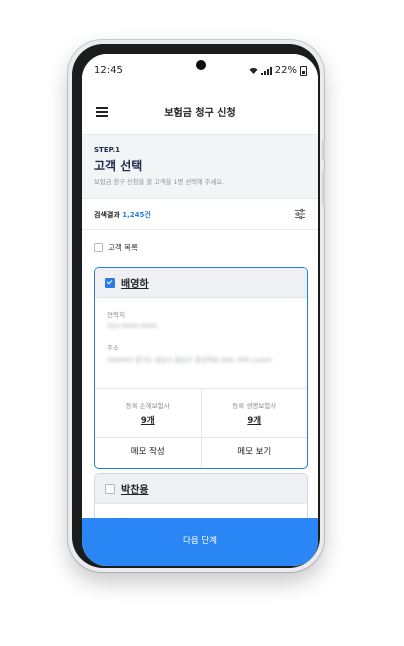  What do you see at coordinates (113, 348) in the screenshot?
I see `address-label: 주소` at bounding box center [113, 348].